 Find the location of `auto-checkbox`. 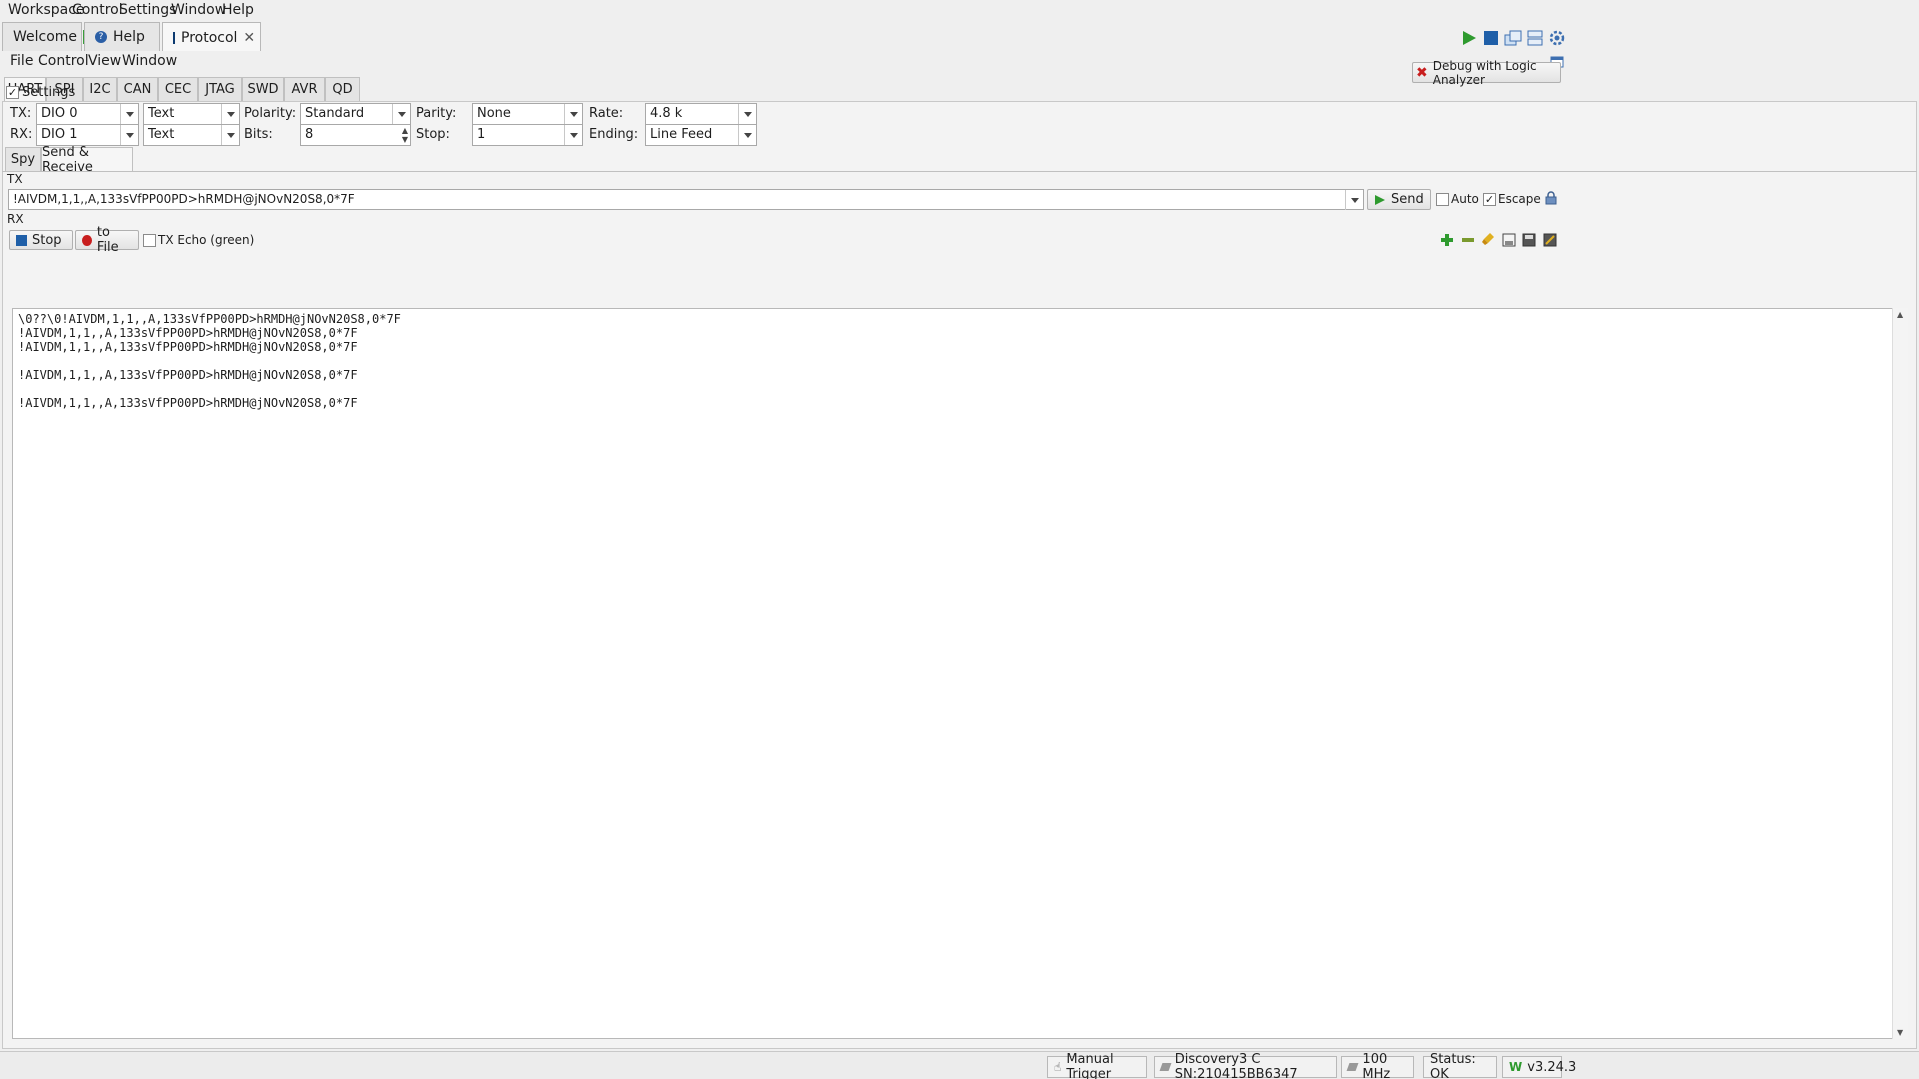

auto-checkbox is located at coordinates (1442, 199).